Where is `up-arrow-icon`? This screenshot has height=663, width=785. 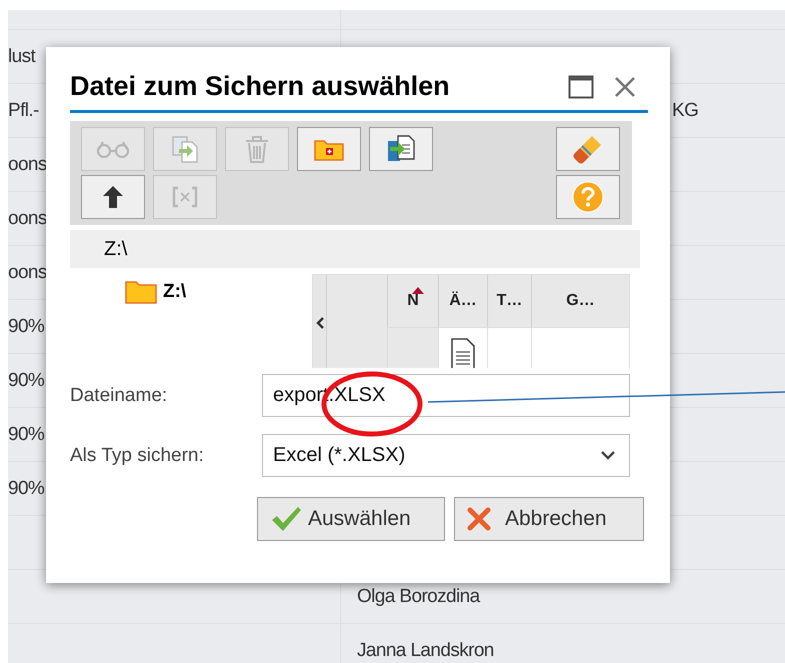 up-arrow-icon is located at coordinates (113, 197).